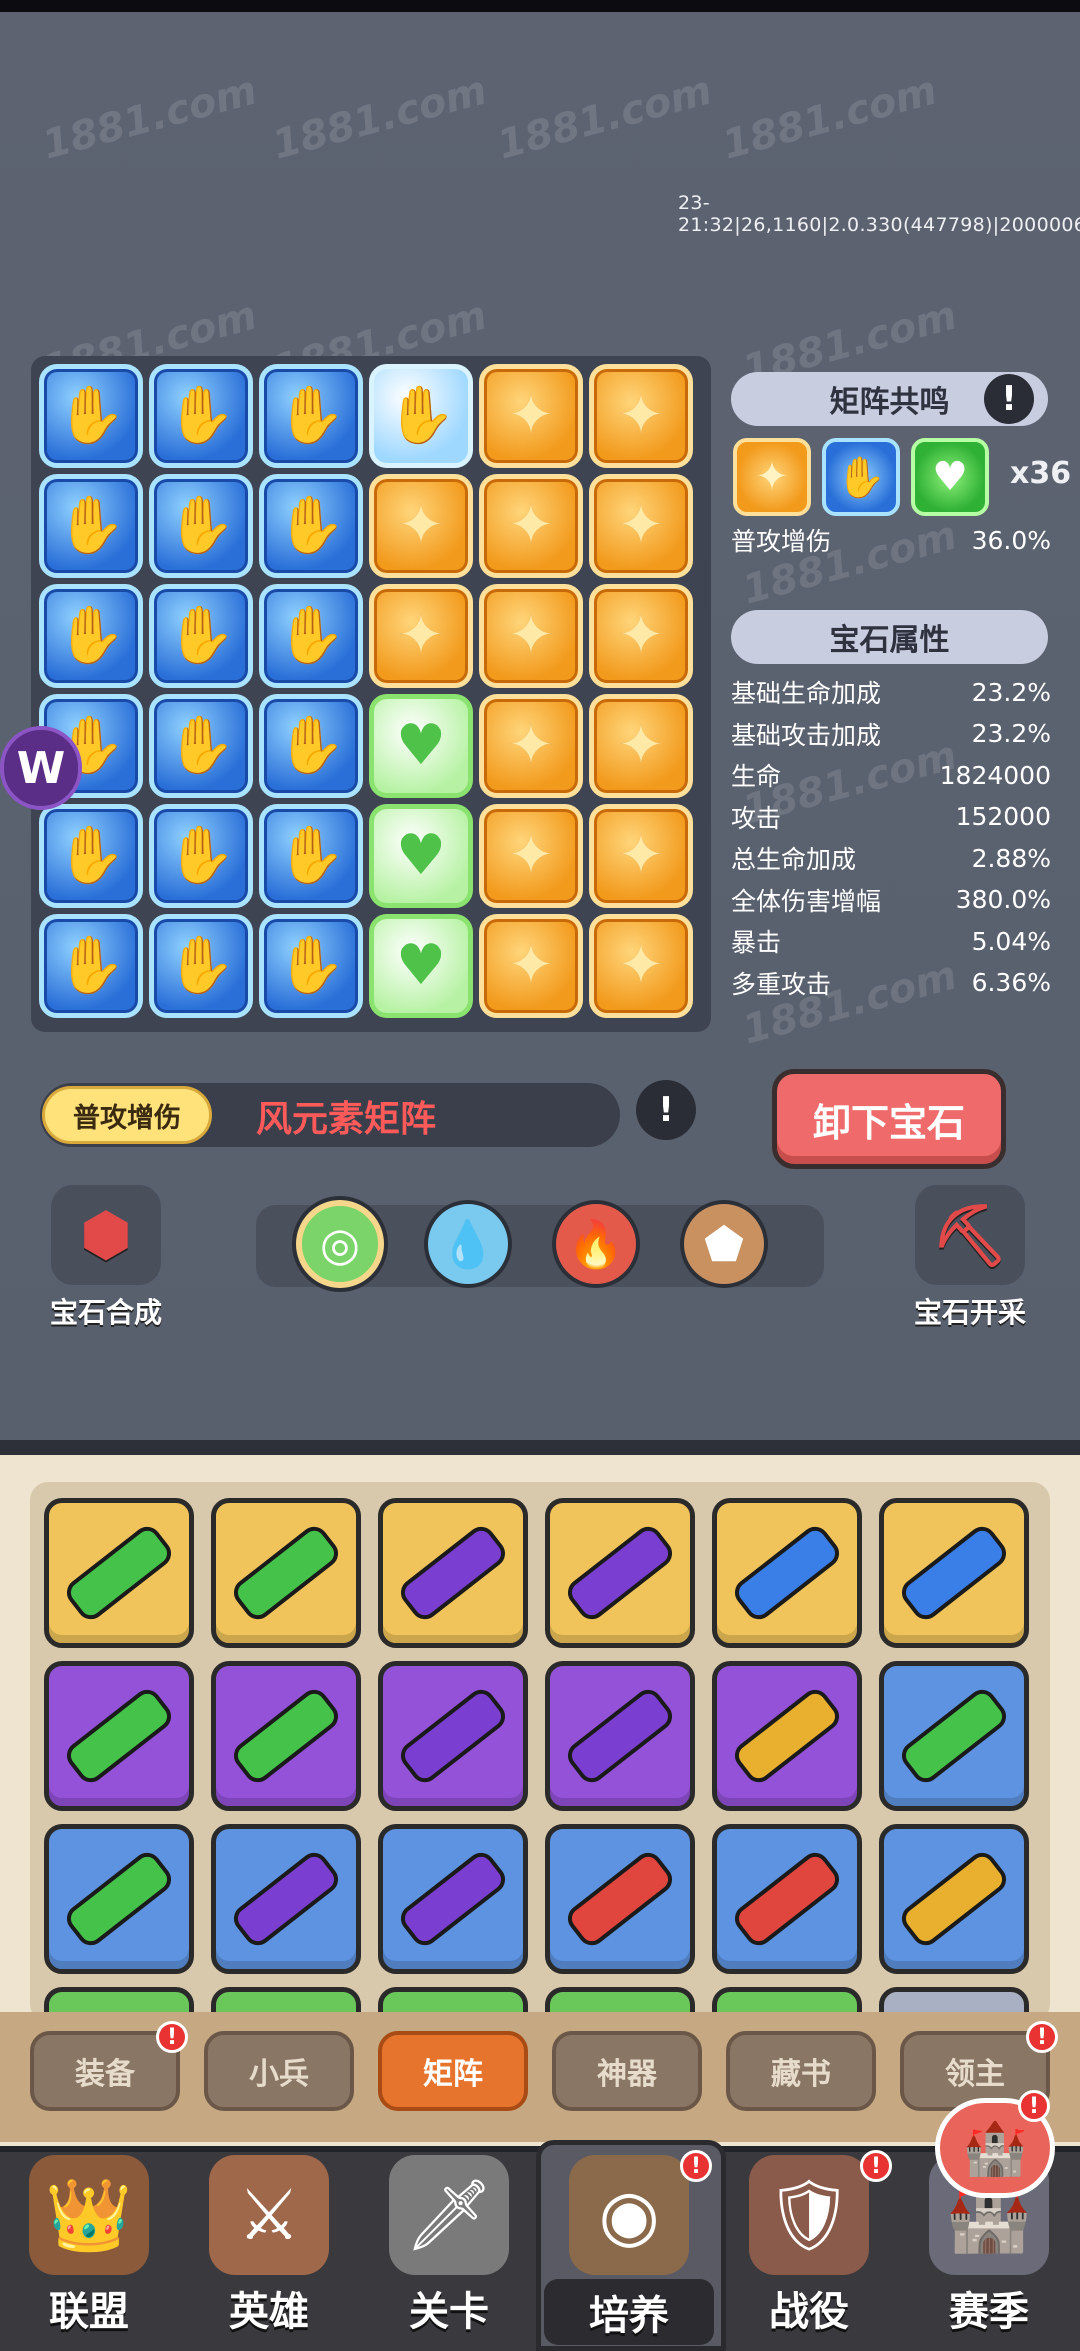 This screenshot has height=2351, width=1080. What do you see at coordinates (596, 1244) in the screenshot?
I see `fire-element-icon: 🔥` at bounding box center [596, 1244].